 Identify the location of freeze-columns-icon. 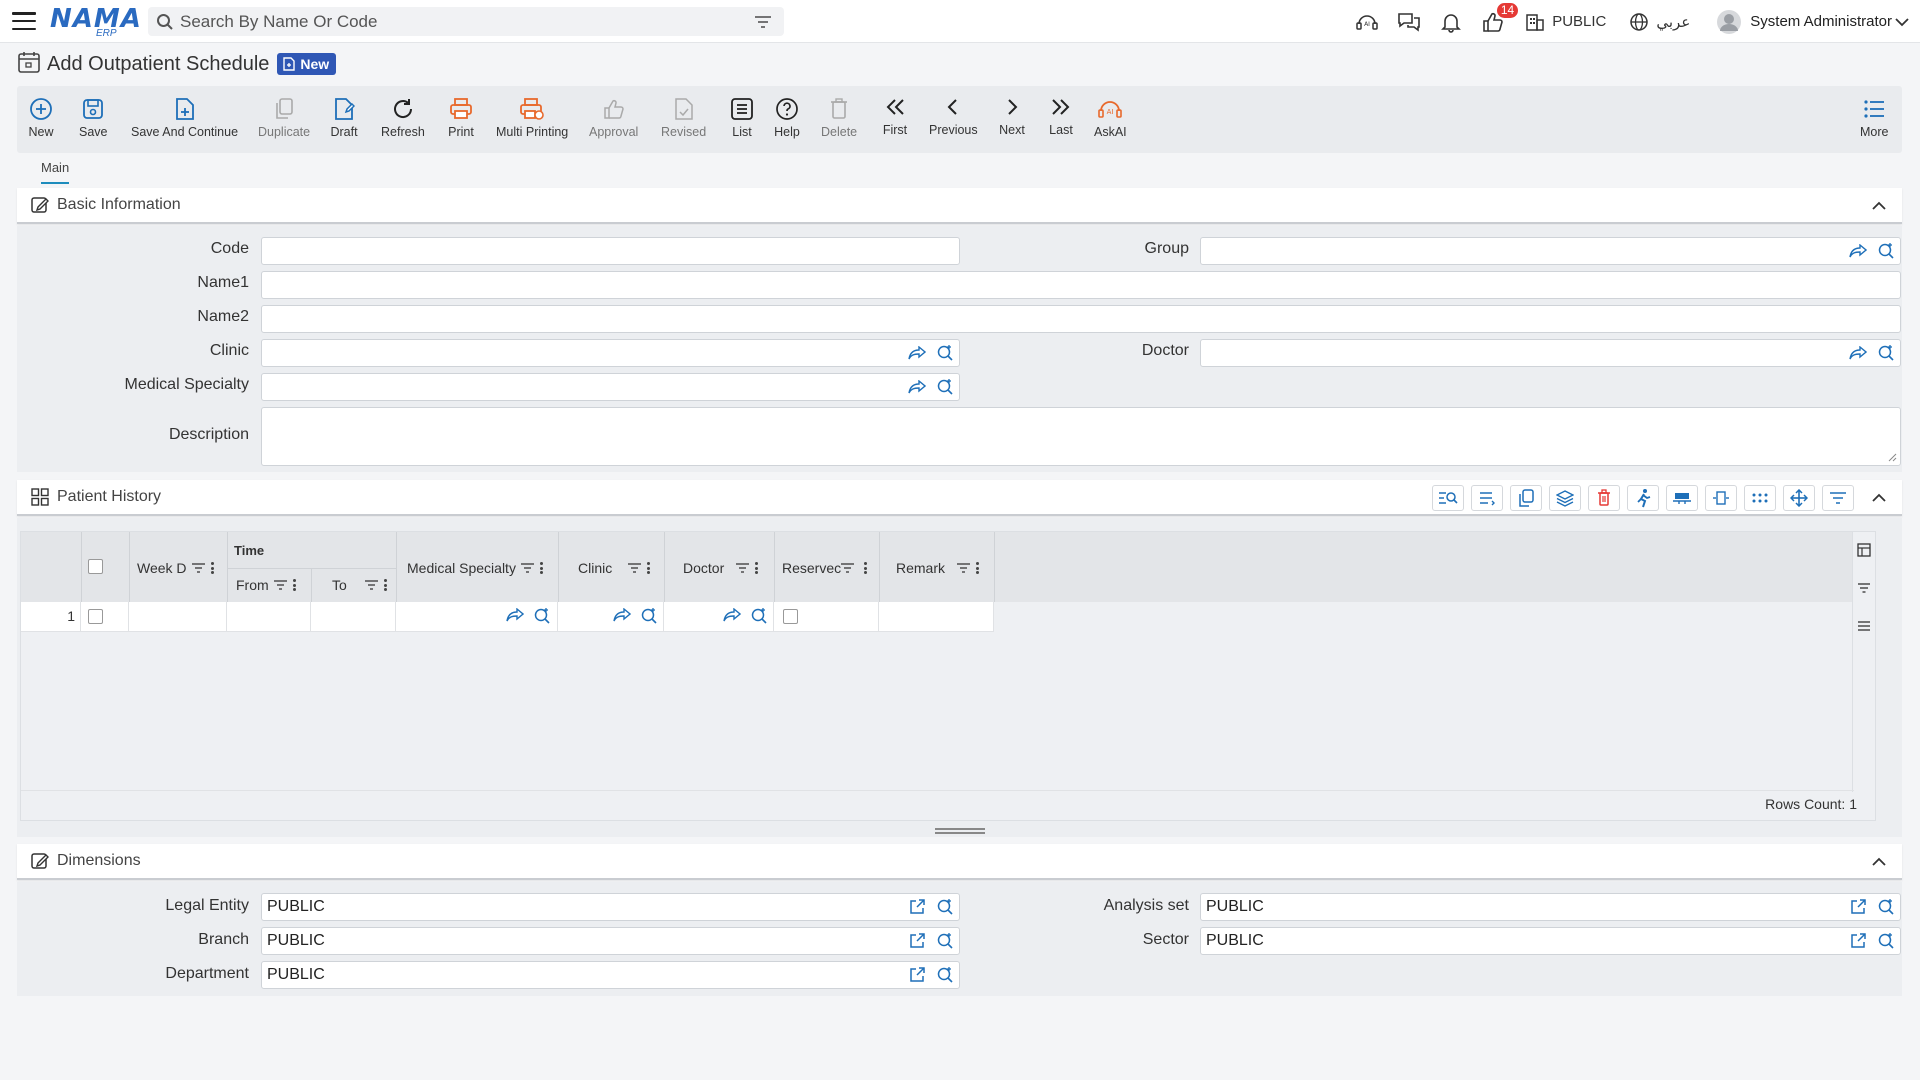
(1682, 498).